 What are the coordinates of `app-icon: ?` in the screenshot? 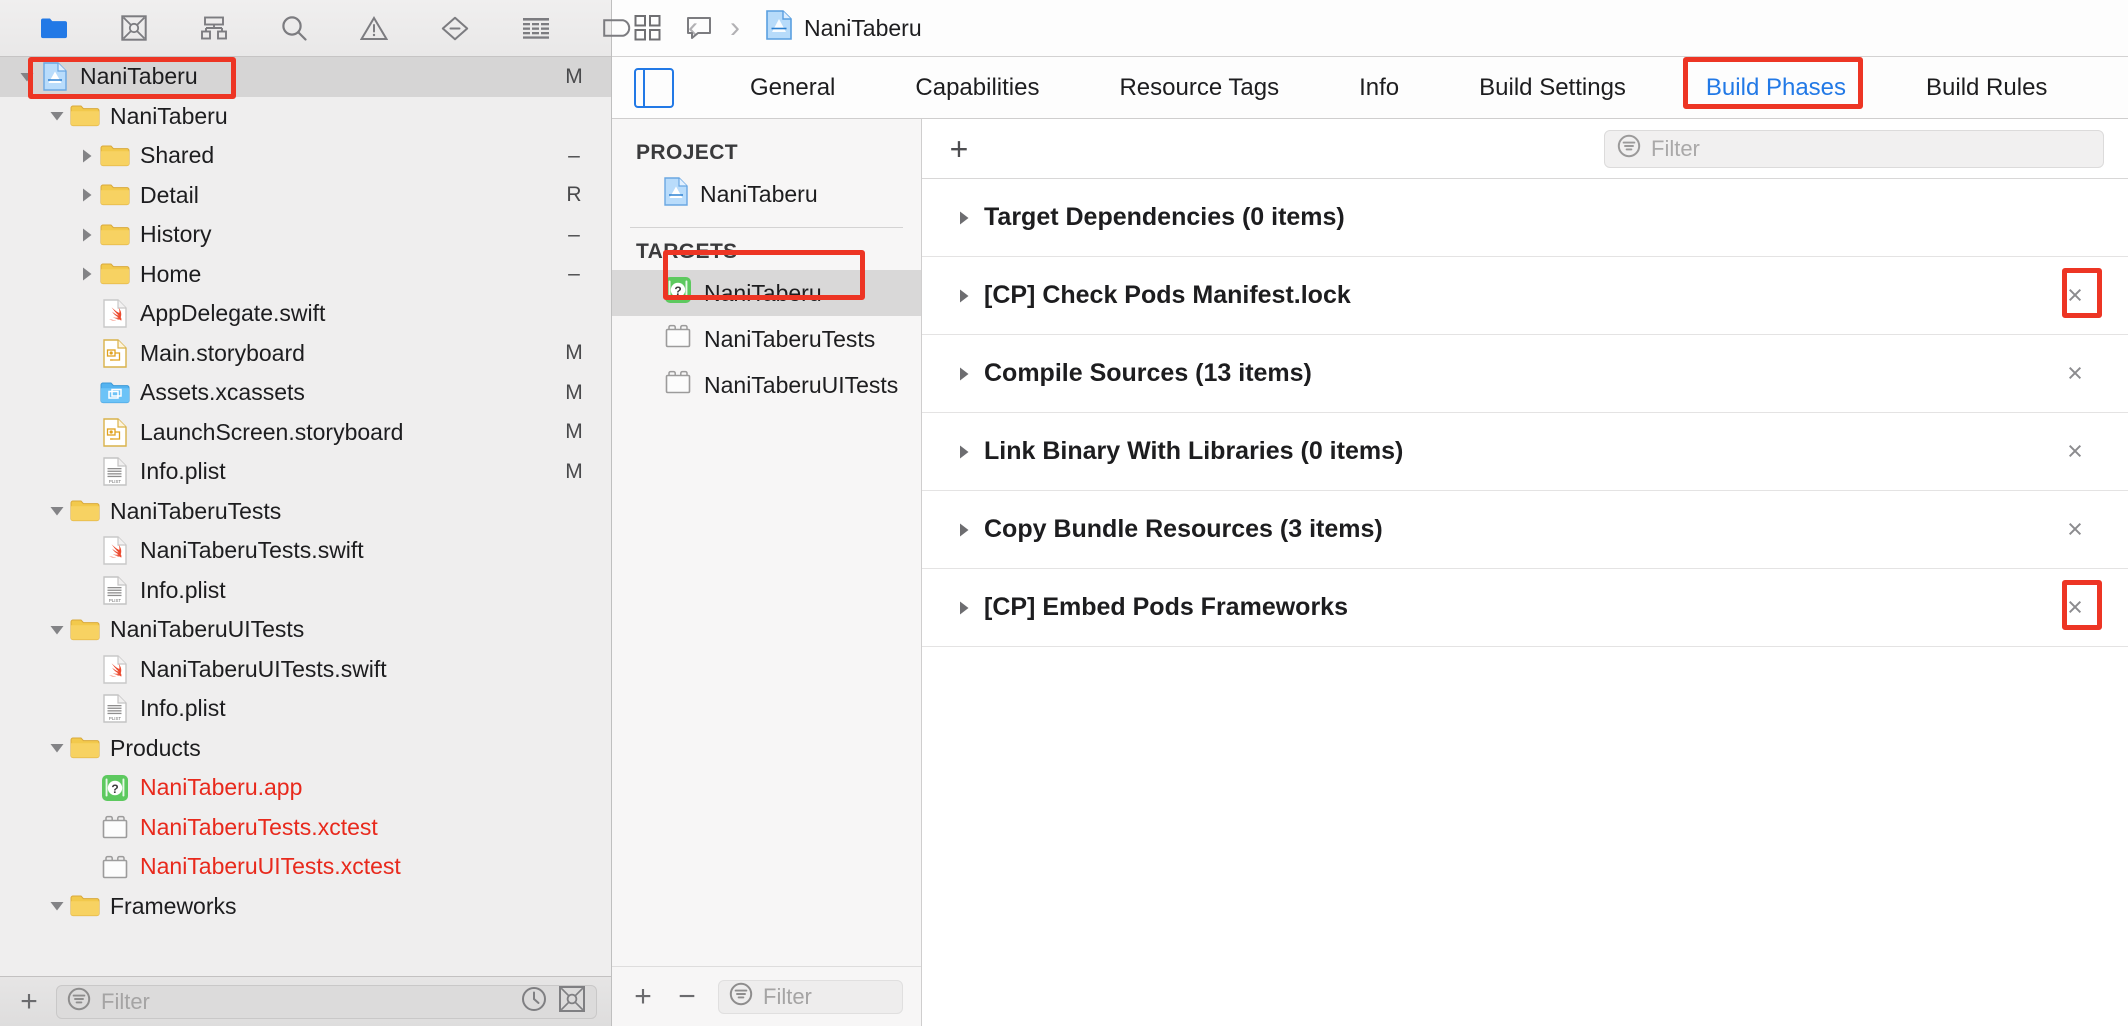 It's located at (115, 788).